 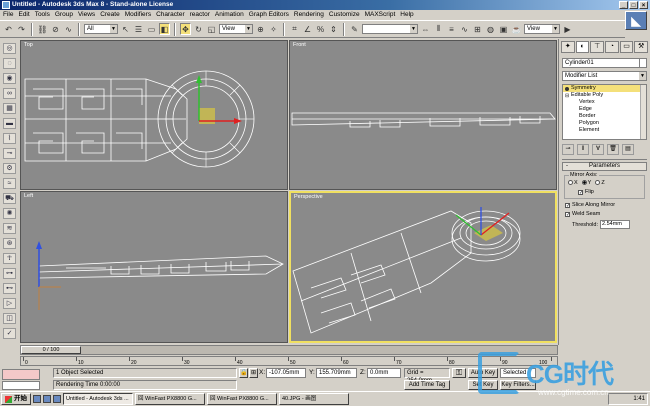 What do you see at coordinates (8, 29) in the screenshot?
I see `undo-icon: ↶` at bounding box center [8, 29].